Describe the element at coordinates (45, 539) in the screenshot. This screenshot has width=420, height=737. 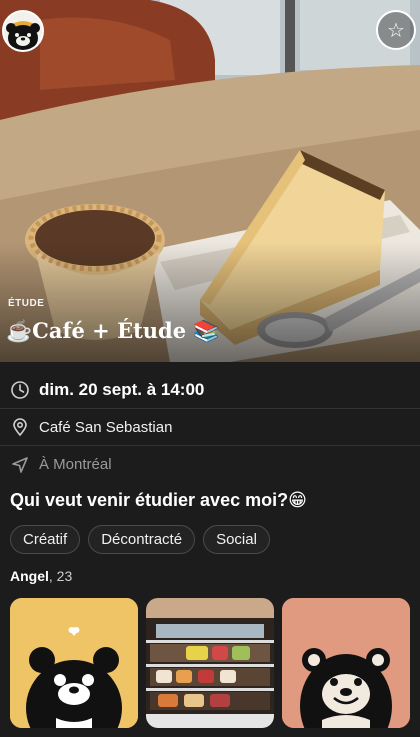
I see `tag-chip: Créatif` at that location.